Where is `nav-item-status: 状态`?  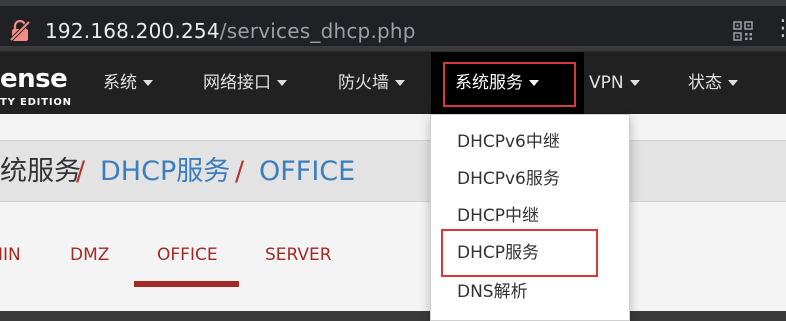
nav-item-status: 状态 is located at coordinates (713, 83).